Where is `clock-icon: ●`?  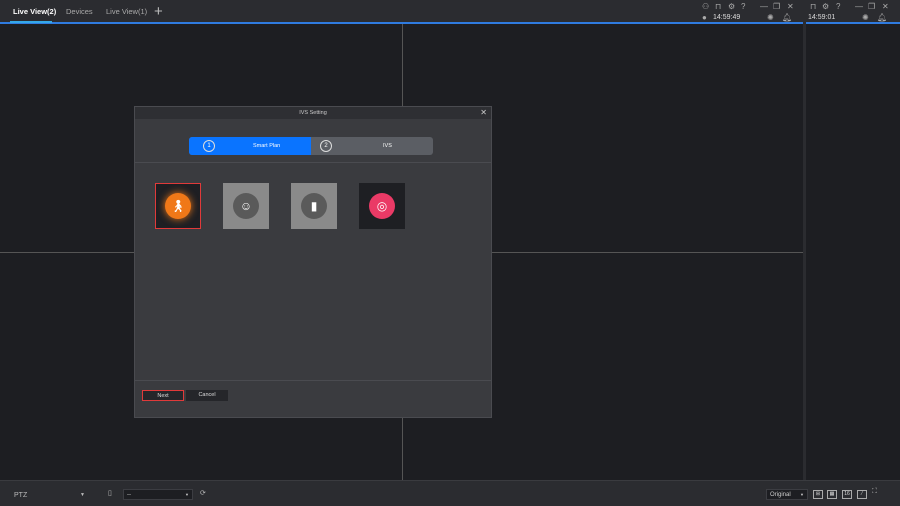 clock-icon: ● is located at coordinates (704, 17).